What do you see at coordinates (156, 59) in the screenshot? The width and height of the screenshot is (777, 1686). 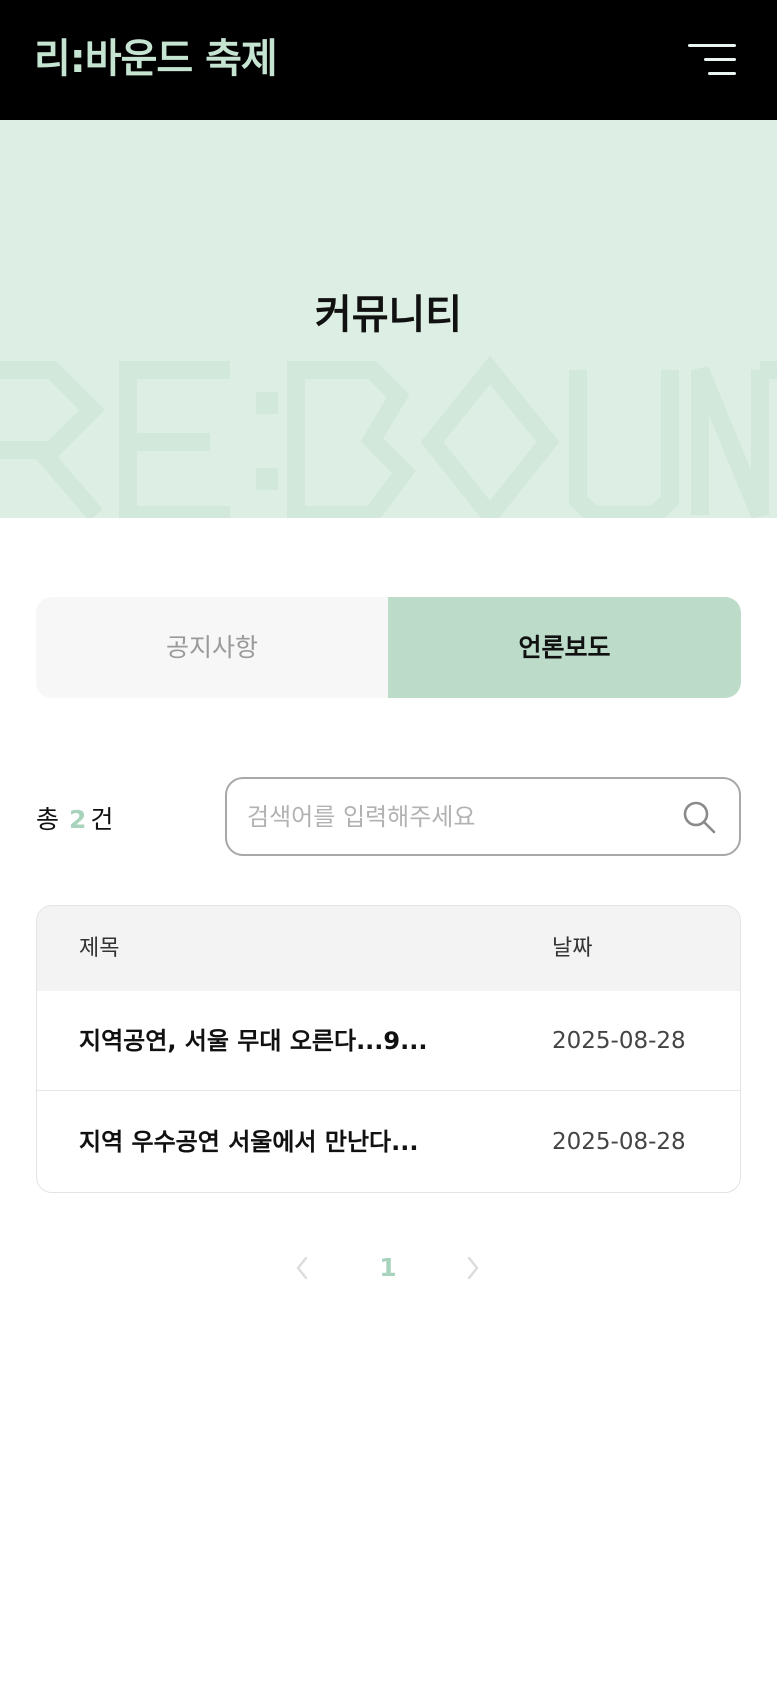 I see `site-logo: 리:바운드 축제` at bounding box center [156, 59].